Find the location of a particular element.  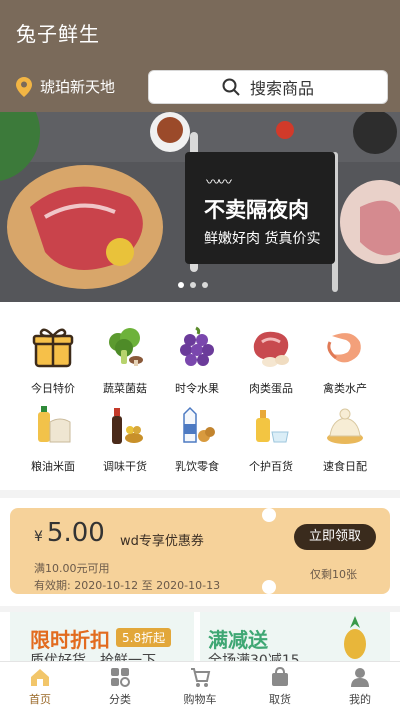

coupon-amount: ¥5.00 is located at coordinates (69, 533).